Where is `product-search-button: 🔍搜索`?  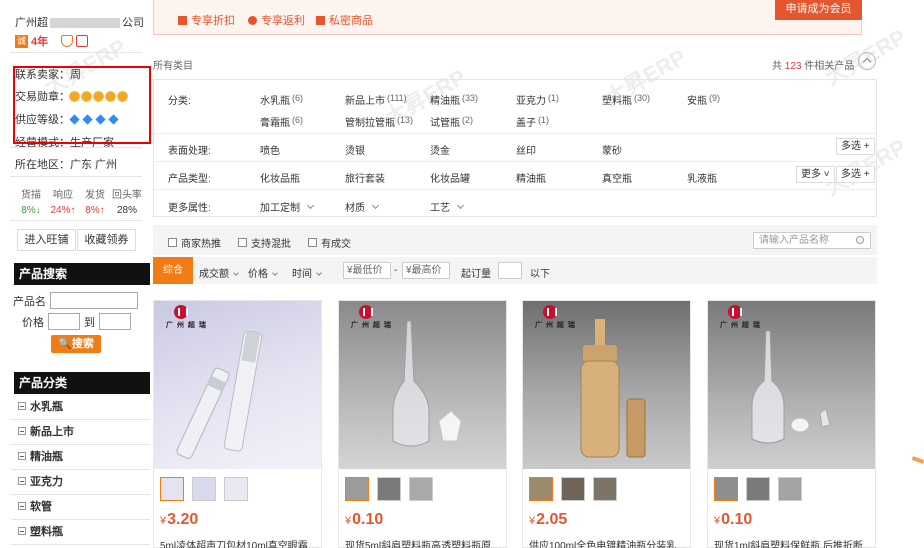
product-search-button: 🔍搜索 is located at coordinates (76, 344).